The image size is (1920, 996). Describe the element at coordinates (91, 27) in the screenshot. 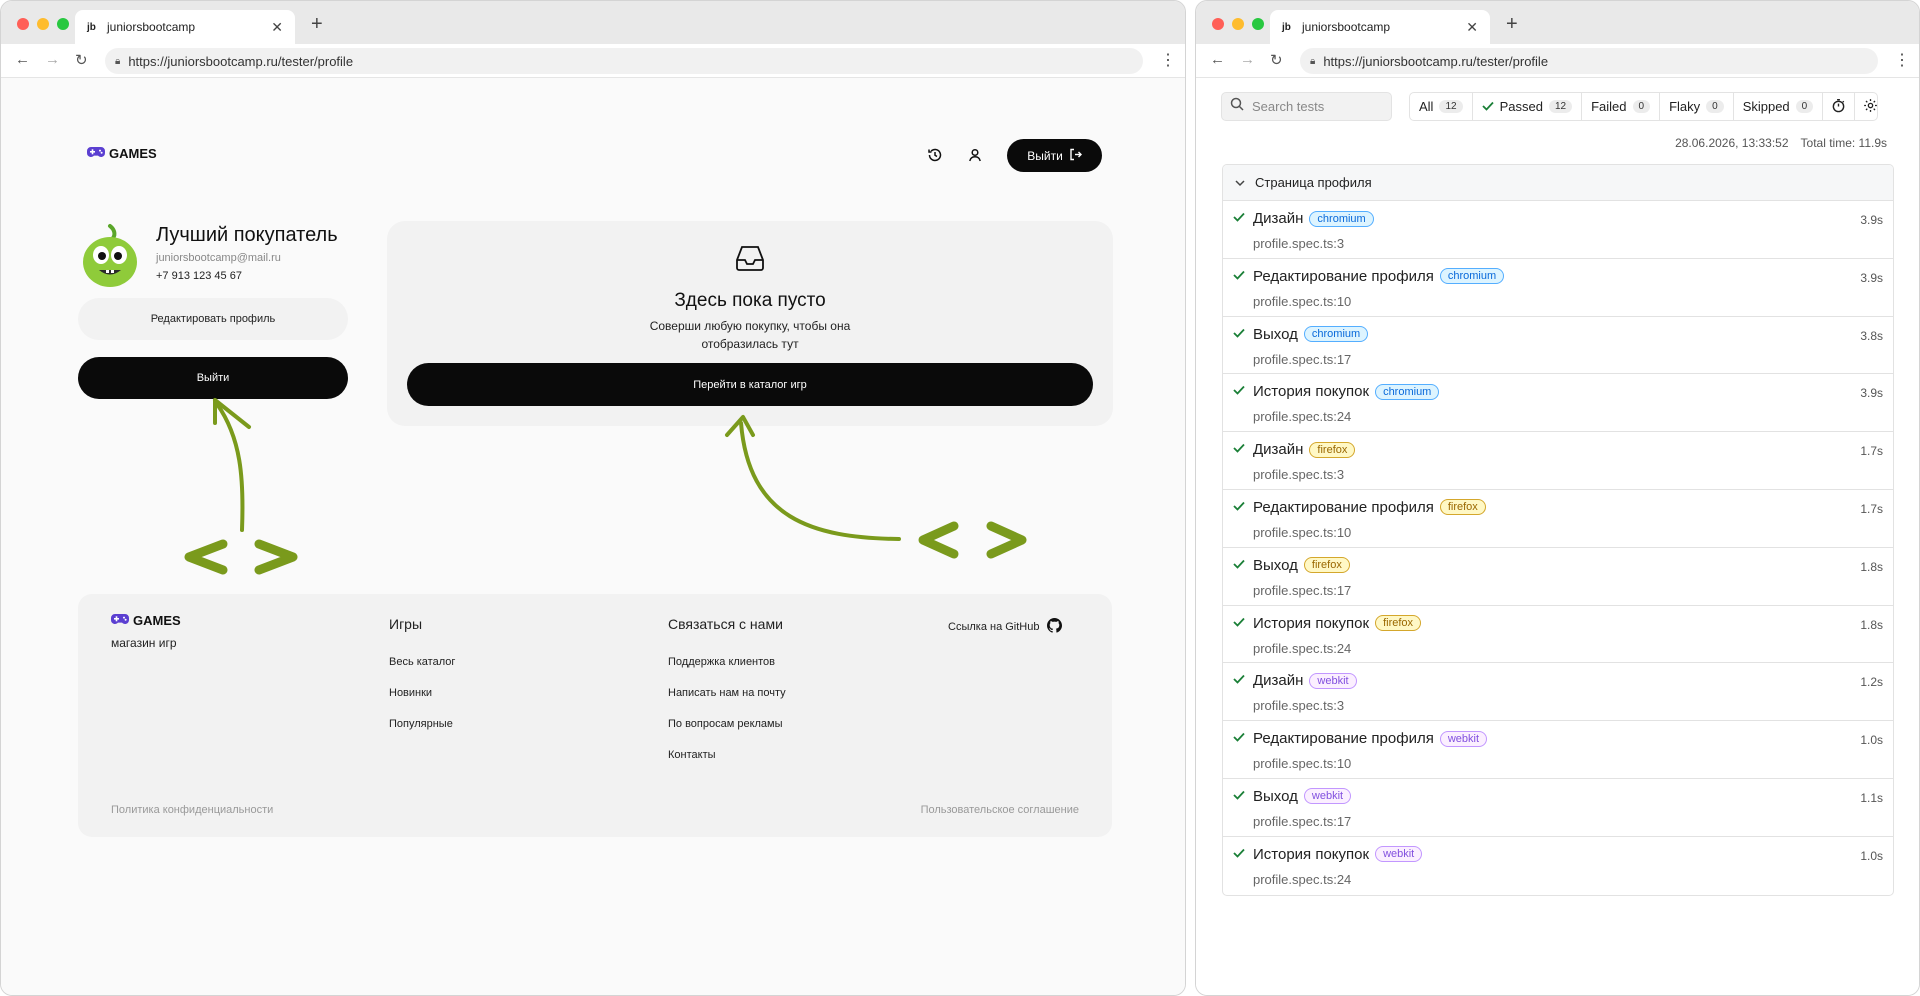

I see `favicon: jb` at that location.